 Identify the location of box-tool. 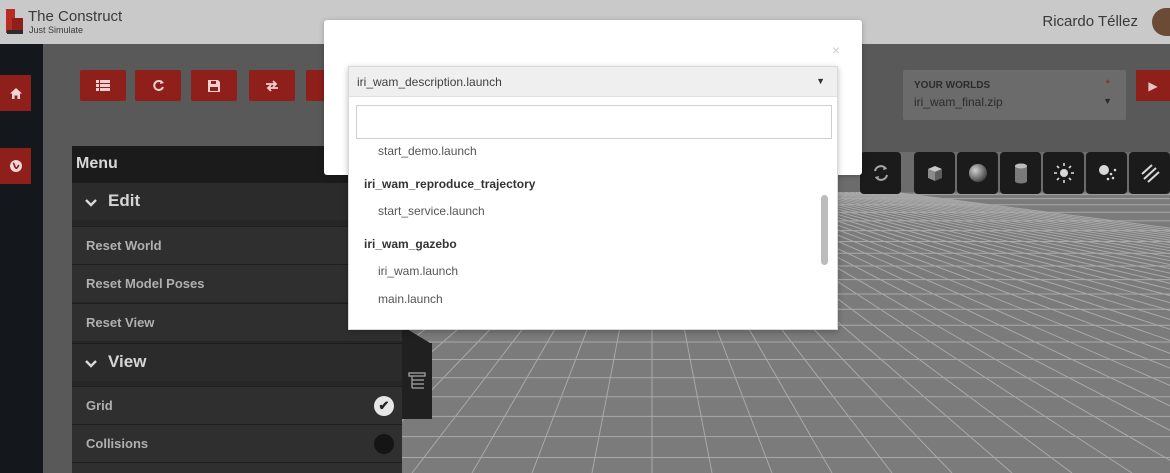
(934, 173).